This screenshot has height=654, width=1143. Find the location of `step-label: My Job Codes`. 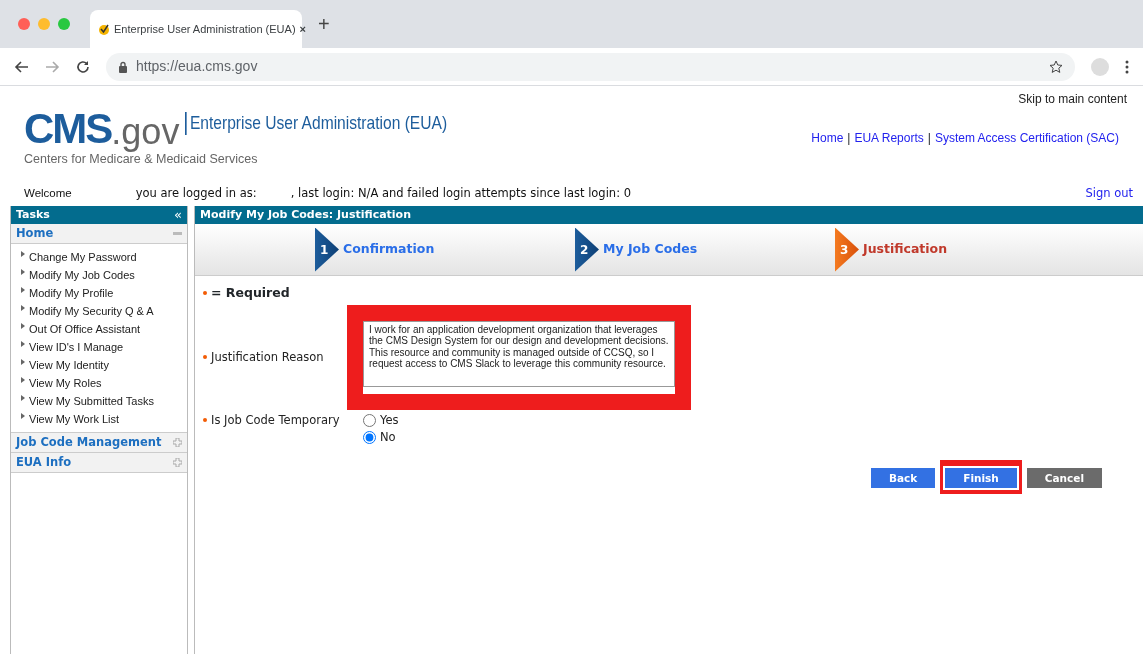

step-label: My Job Codes is located at coordinates (650, 249).